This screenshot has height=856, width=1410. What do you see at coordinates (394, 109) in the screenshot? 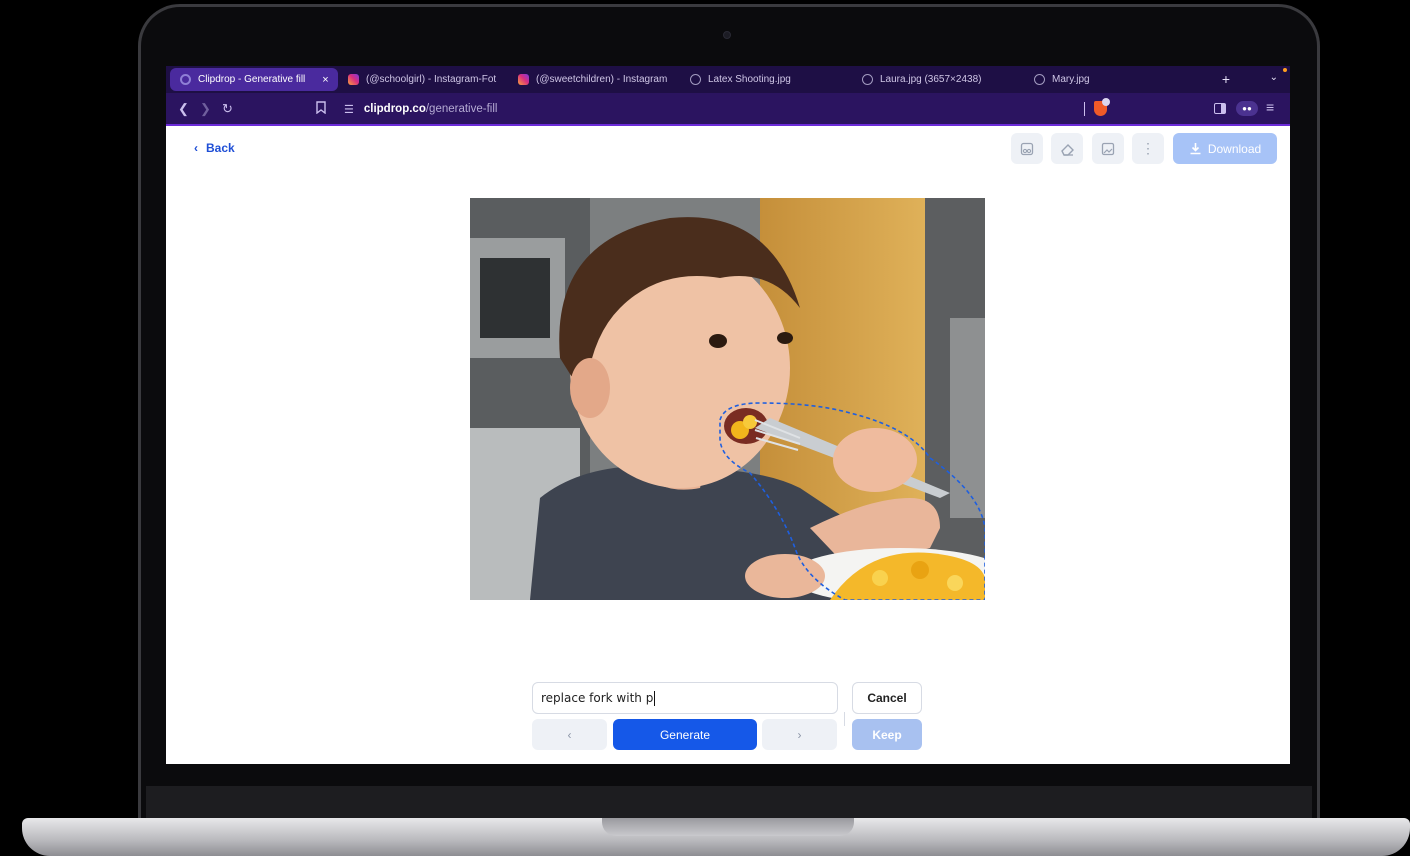
I see `url-host: clipdrop.co` at bounding box center [394, 109].